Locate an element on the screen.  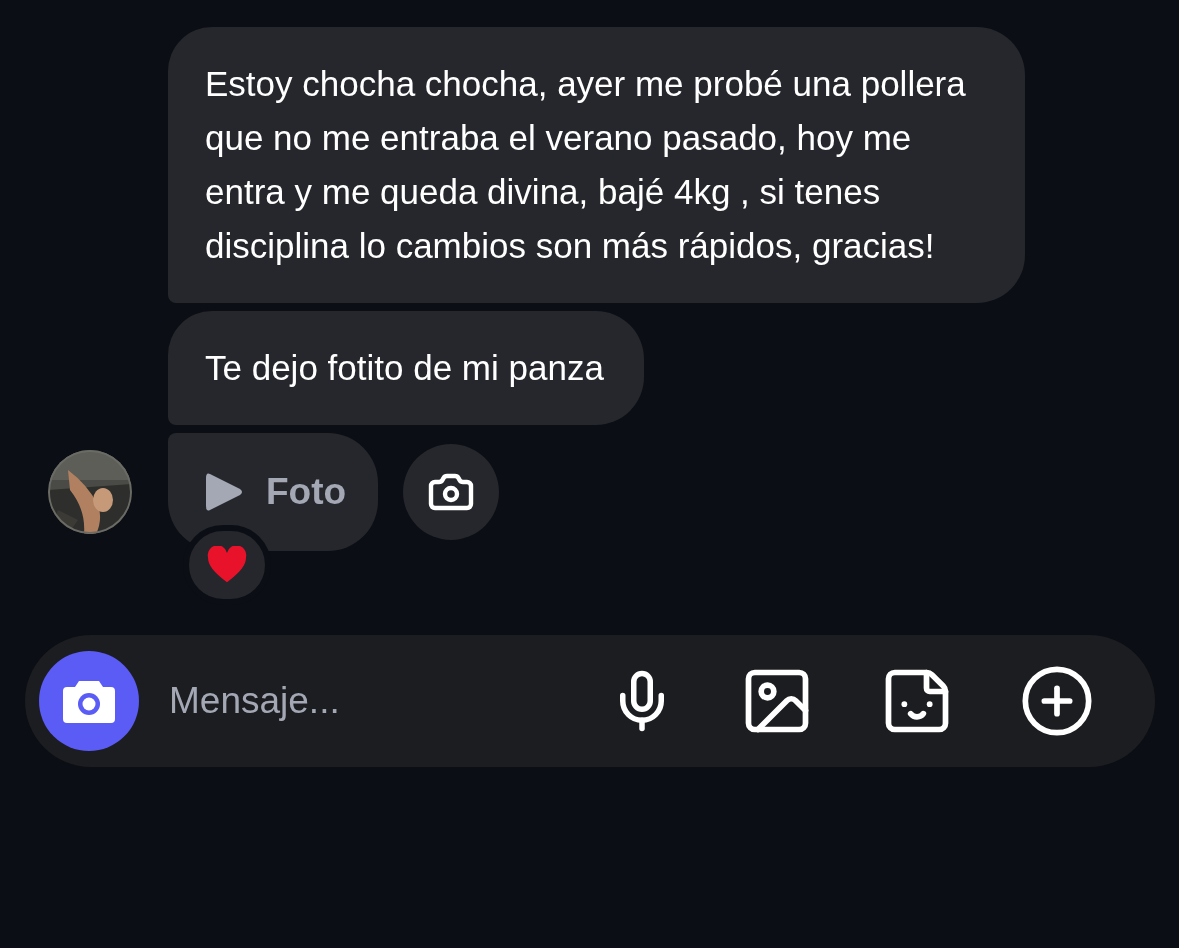
photo-message: Foto is located at coordinates (273, 492).